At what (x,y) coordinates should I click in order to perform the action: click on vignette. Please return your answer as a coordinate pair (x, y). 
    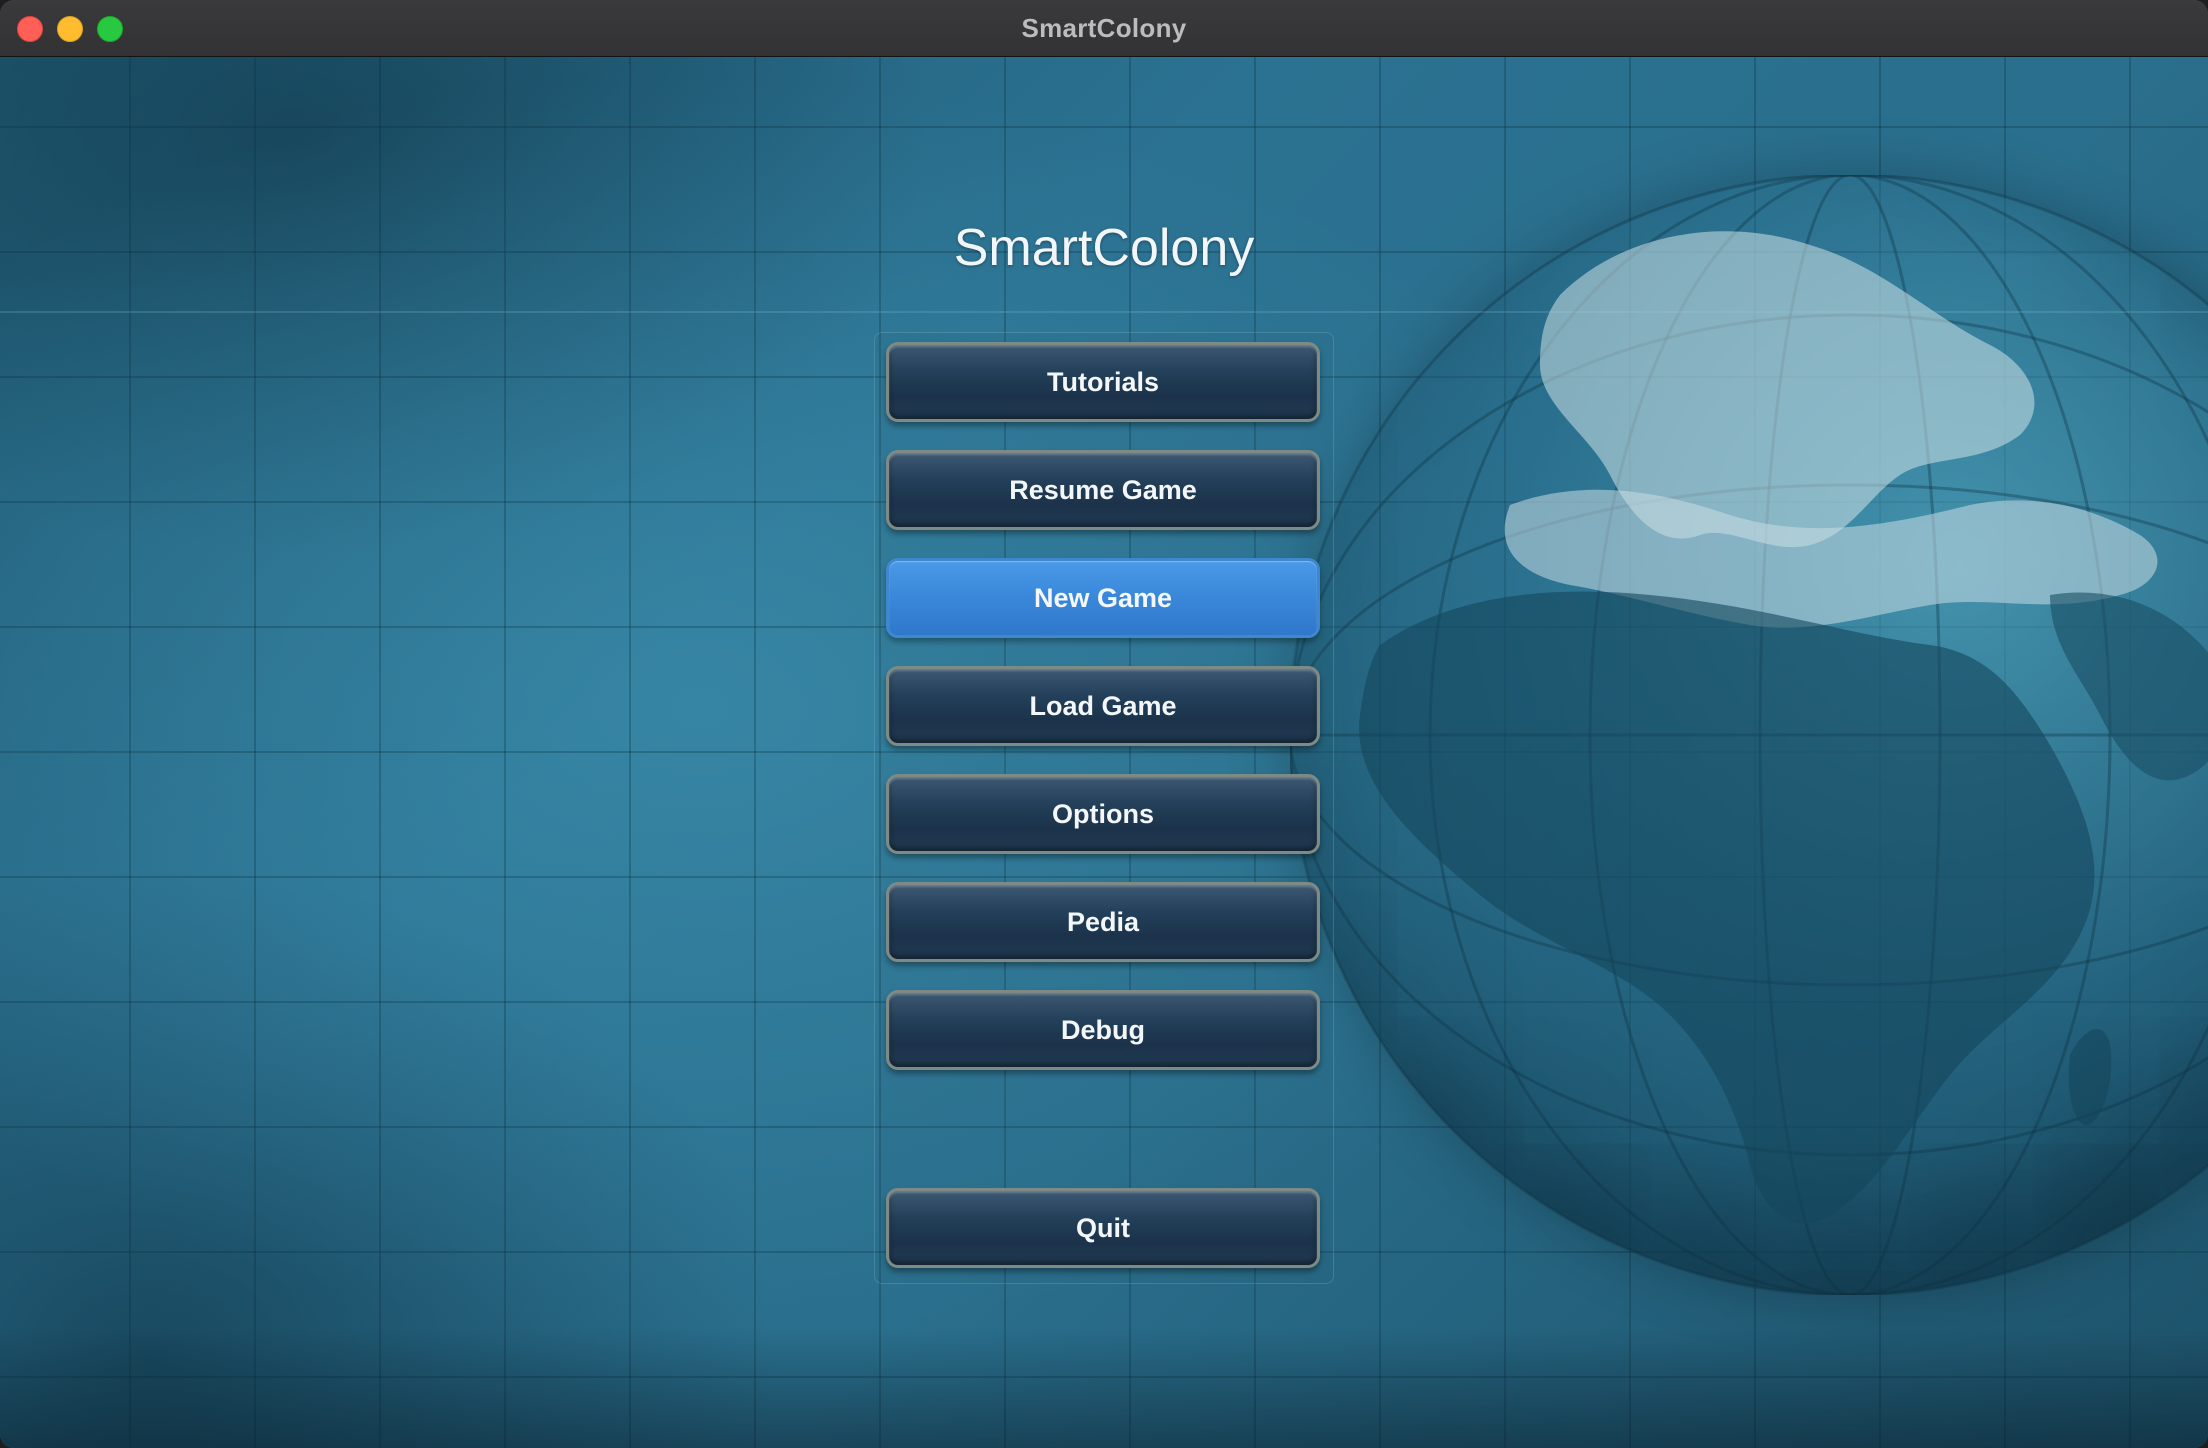
    Looking at the image, I should click on (1104, 1388).